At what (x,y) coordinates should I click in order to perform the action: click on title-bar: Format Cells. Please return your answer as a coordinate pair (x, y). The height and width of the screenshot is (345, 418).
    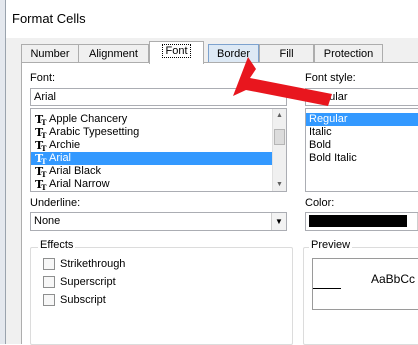
    Looking at the image, I should click on (212, 19).